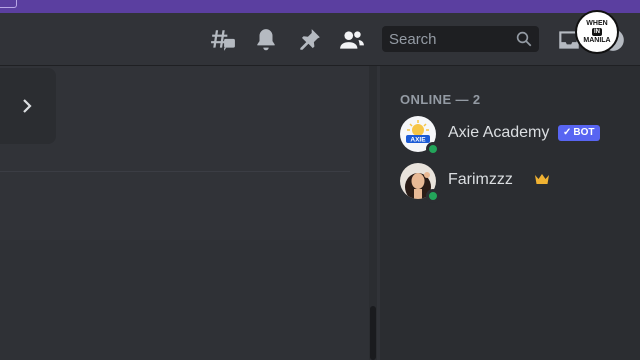  What do you see at coordinates (440, 99) in the screenshot?
I see `online-section-title: ONLINE — 2` at bounding box center [440, 99].